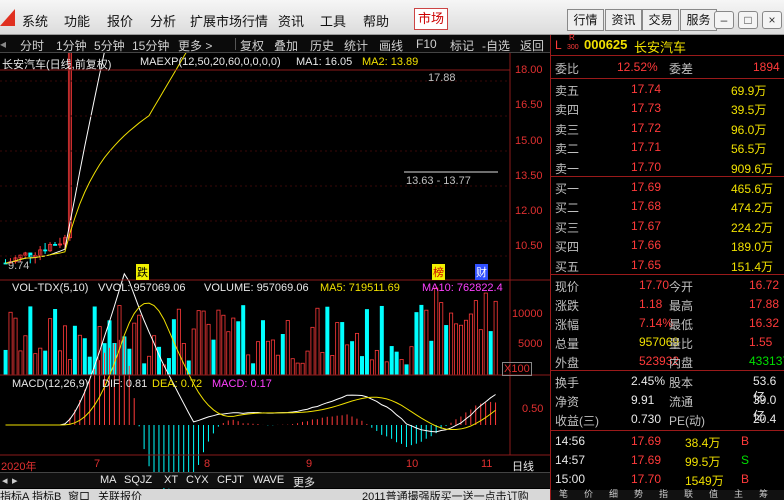 The image size is (784, 500). I want to click on event-marker-rank: 榜, so click(438, 272).